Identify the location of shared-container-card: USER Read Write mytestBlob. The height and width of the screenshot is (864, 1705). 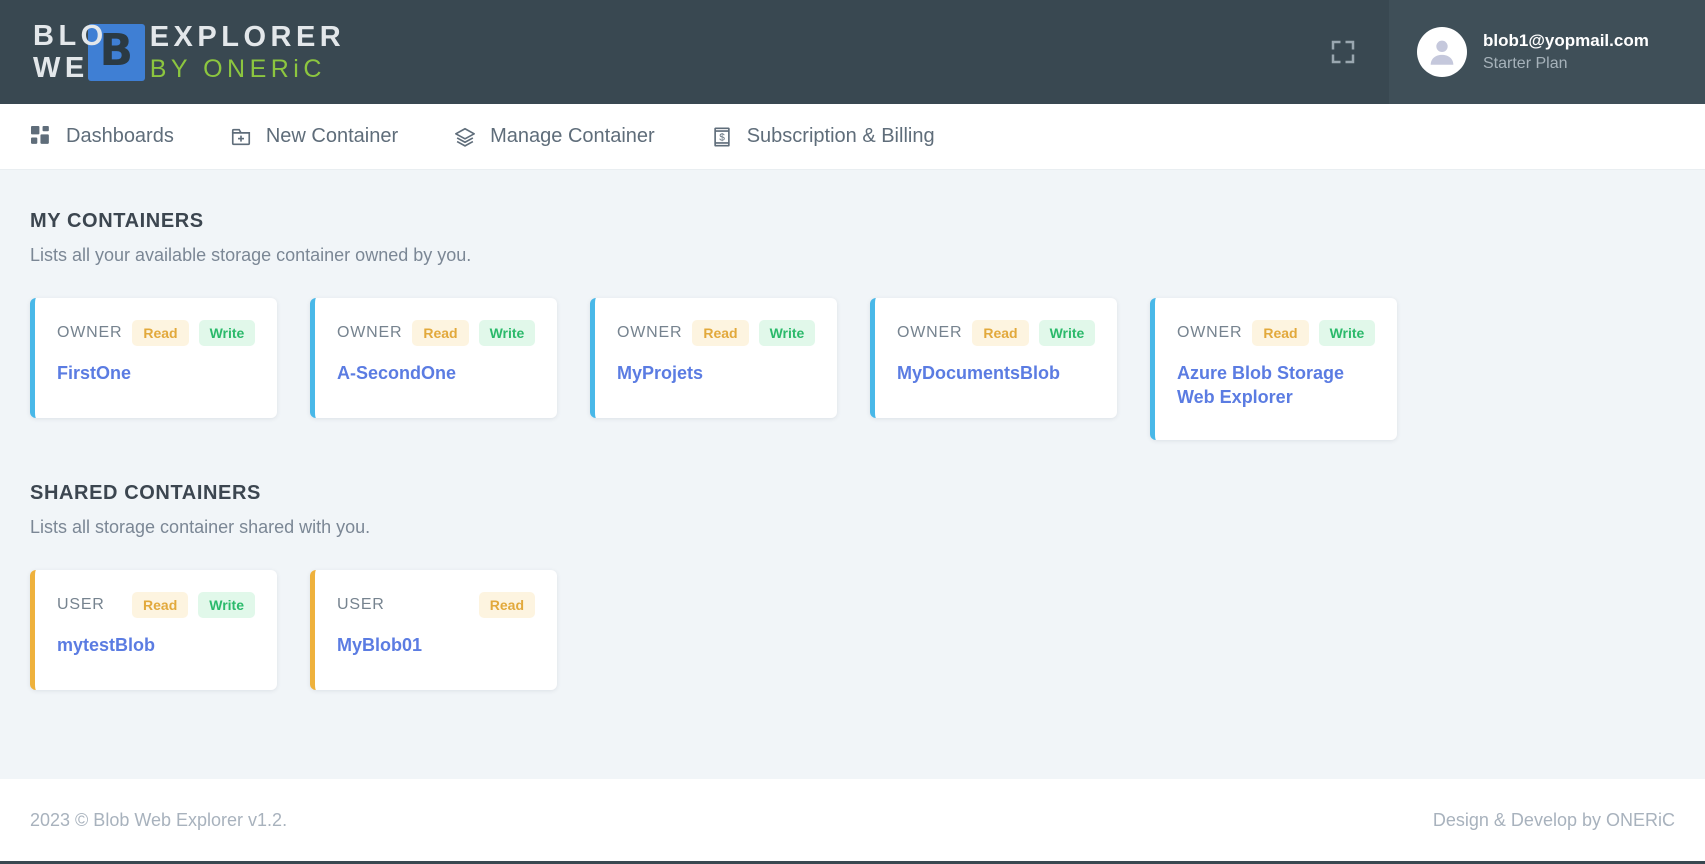
(153, 629).